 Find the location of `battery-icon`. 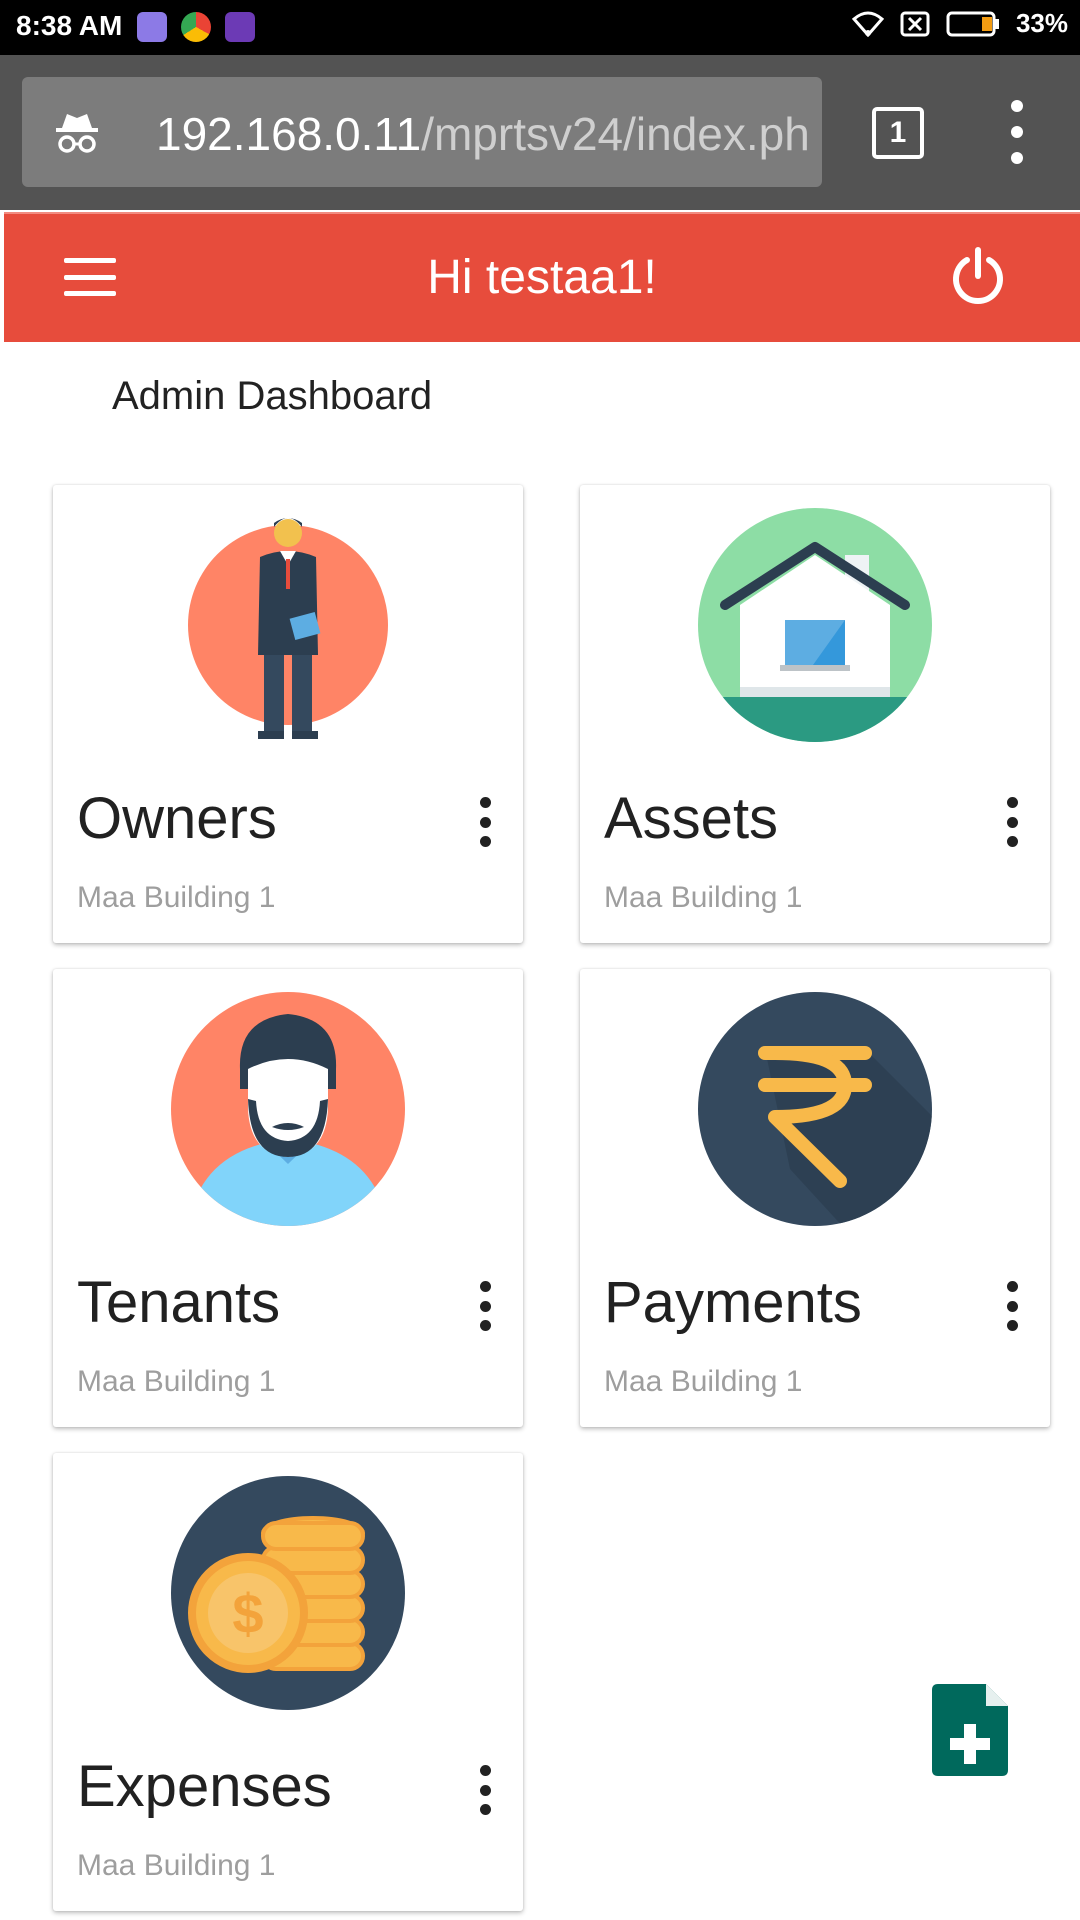

battery-icon is located at coordinates (972, 23).